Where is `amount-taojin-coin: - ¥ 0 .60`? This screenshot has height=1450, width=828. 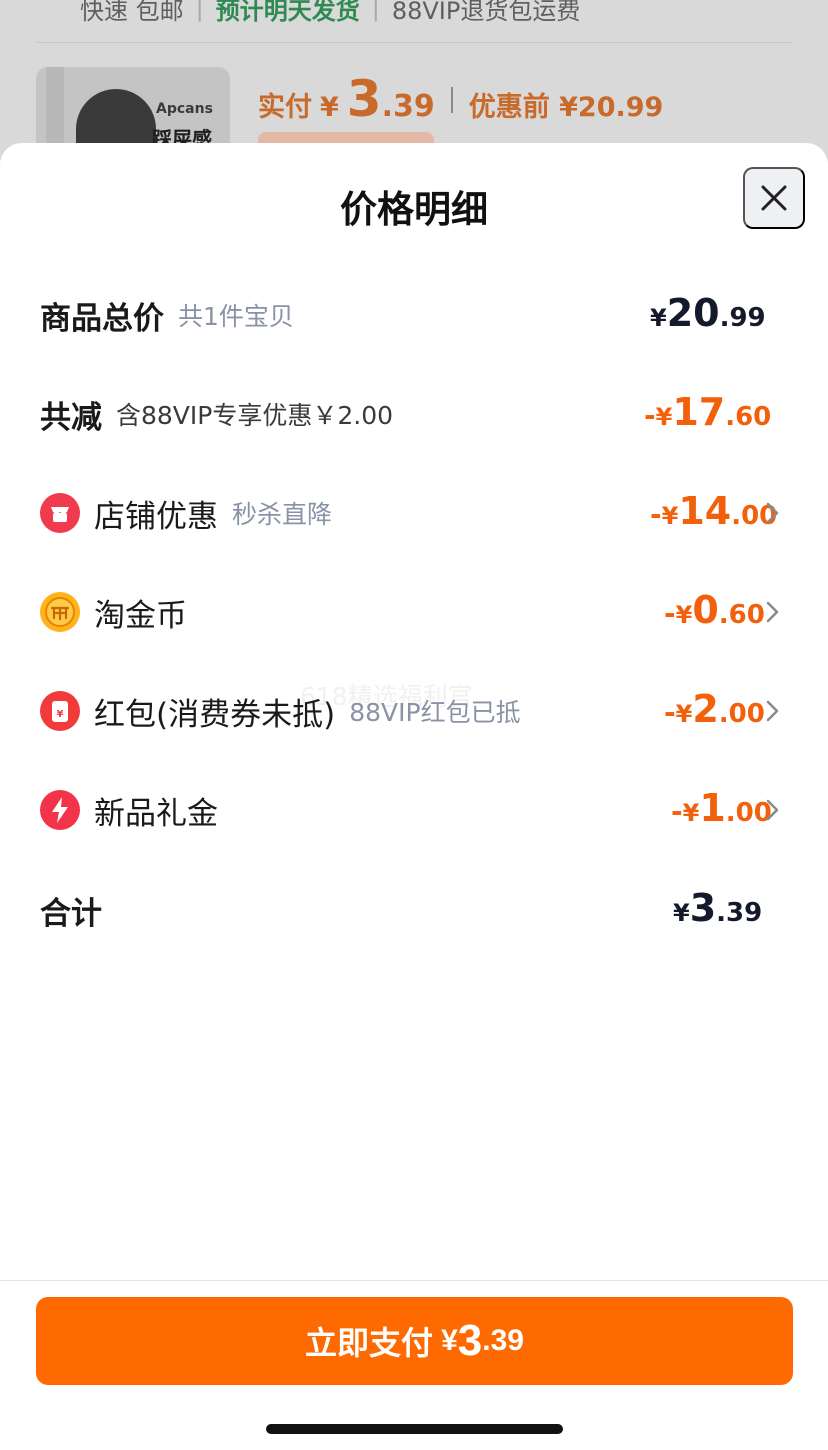 amount-taojin-coin: - ¥ 0 .60 is located at coordinates (714, 610).